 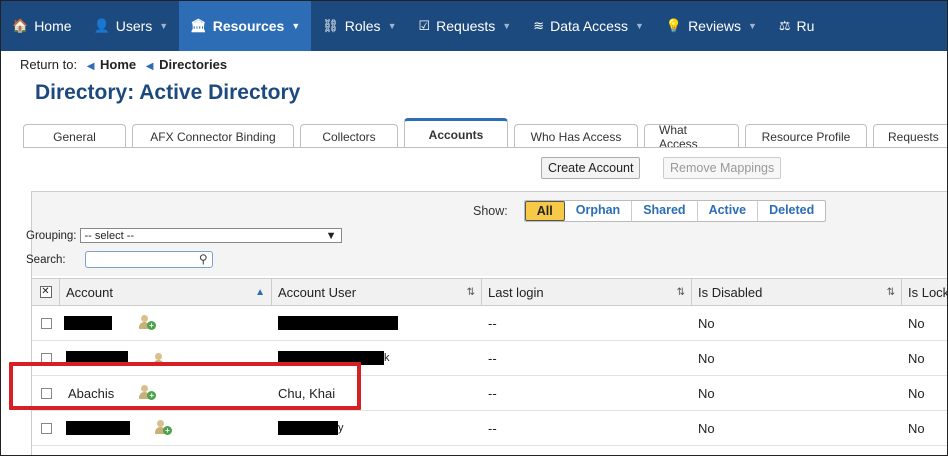 I want to click on nav-item-rules: ⚖ Ru, so click(x=797, y=26).